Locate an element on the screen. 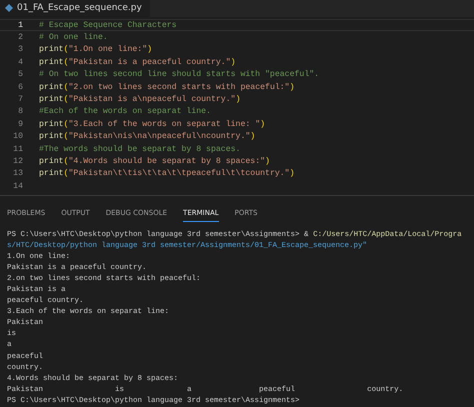 The height and width of the screenshot is (407, 474). code-line: # On two lines second line should starts with "peaceful". is located at coordinates (179, 75).